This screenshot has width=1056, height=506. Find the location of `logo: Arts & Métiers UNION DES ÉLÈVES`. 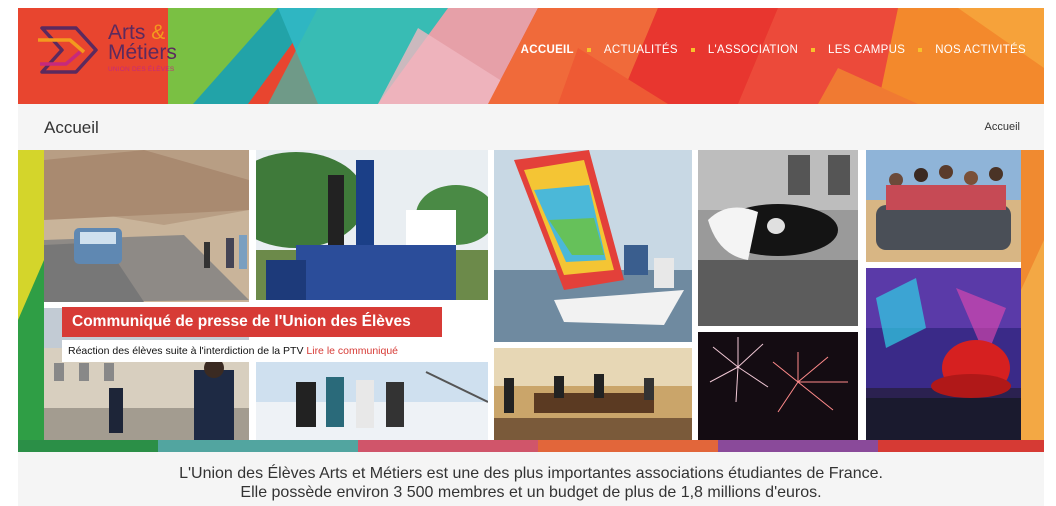

logo: Arts & Métiers UNION DES ÉLÈVES is located at coordinates (105, 56).